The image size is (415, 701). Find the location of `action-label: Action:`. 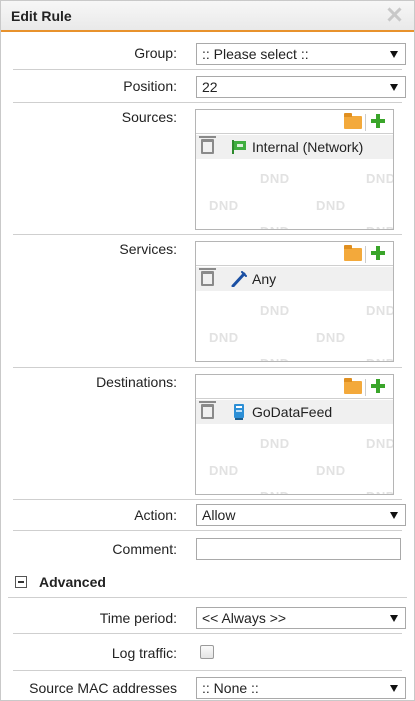

action-label: Action: is located at coordinates (155, 515).